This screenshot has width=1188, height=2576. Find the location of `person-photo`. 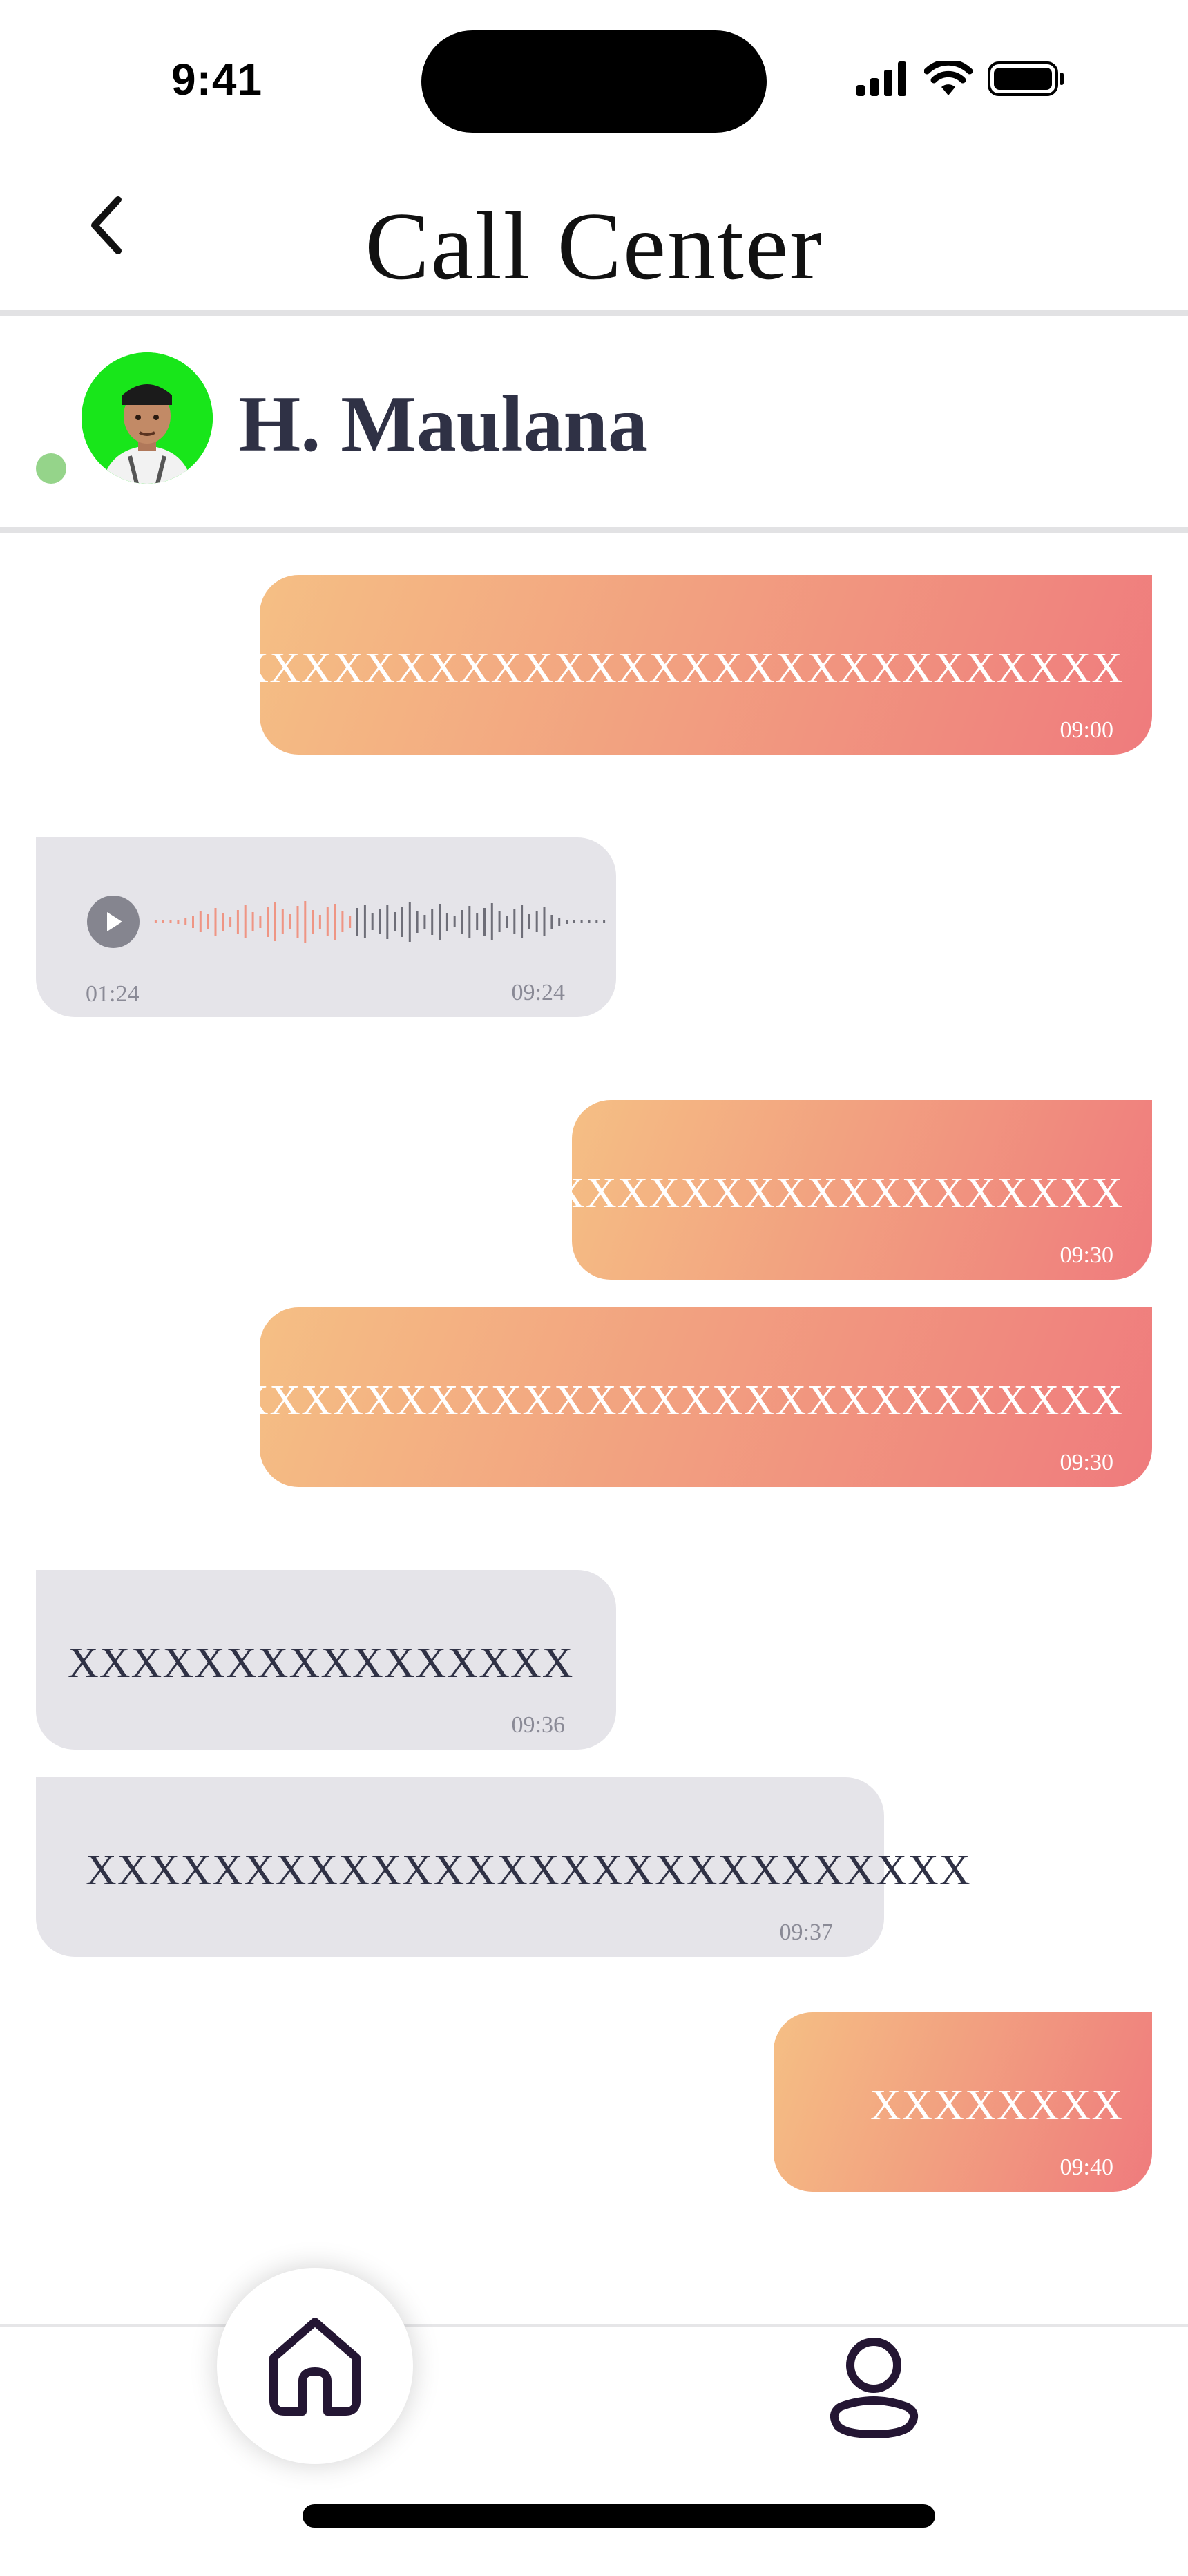

person-photo is located at coordinates (147, 418).